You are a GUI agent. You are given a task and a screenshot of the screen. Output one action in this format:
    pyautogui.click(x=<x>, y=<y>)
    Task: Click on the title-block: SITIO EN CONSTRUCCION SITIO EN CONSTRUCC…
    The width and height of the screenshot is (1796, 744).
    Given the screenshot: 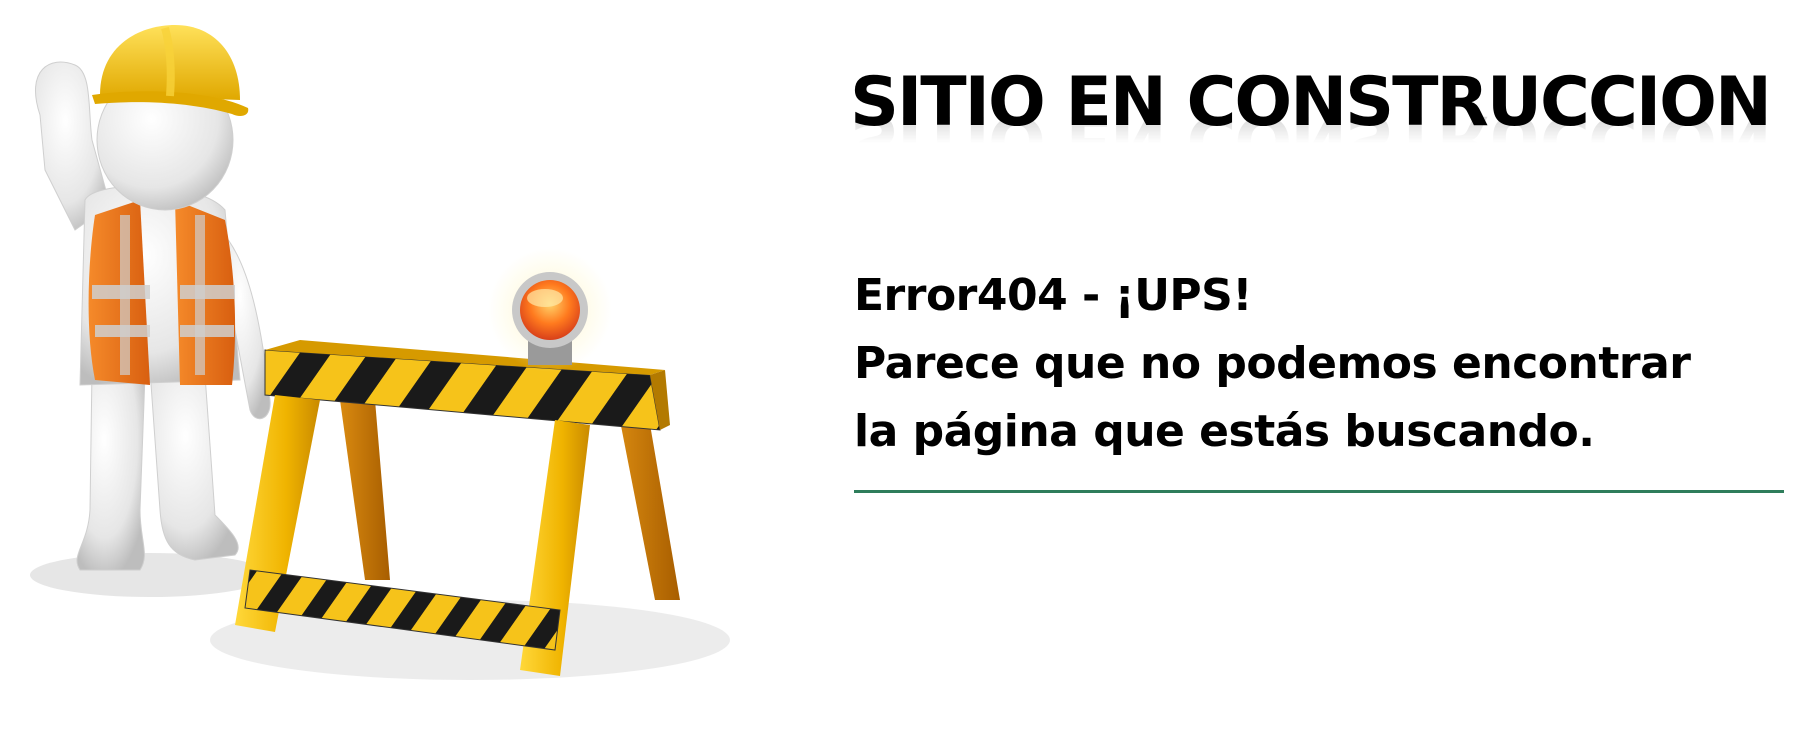 What is the action you would take?
    pyautogui.click(x=1323, y=133)
    